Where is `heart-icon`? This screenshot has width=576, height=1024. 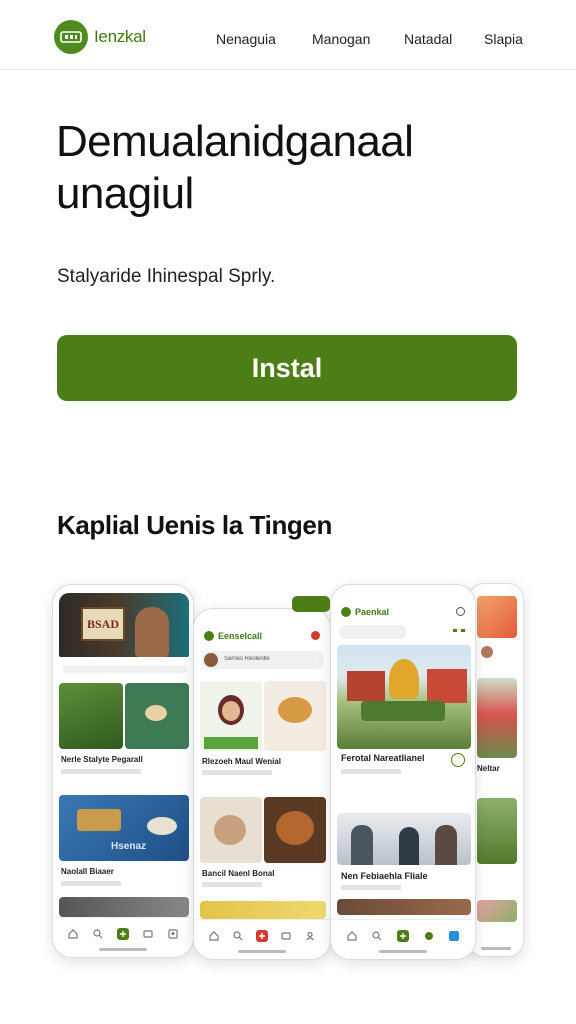 heart-icon is located at coordinates (429, 936).